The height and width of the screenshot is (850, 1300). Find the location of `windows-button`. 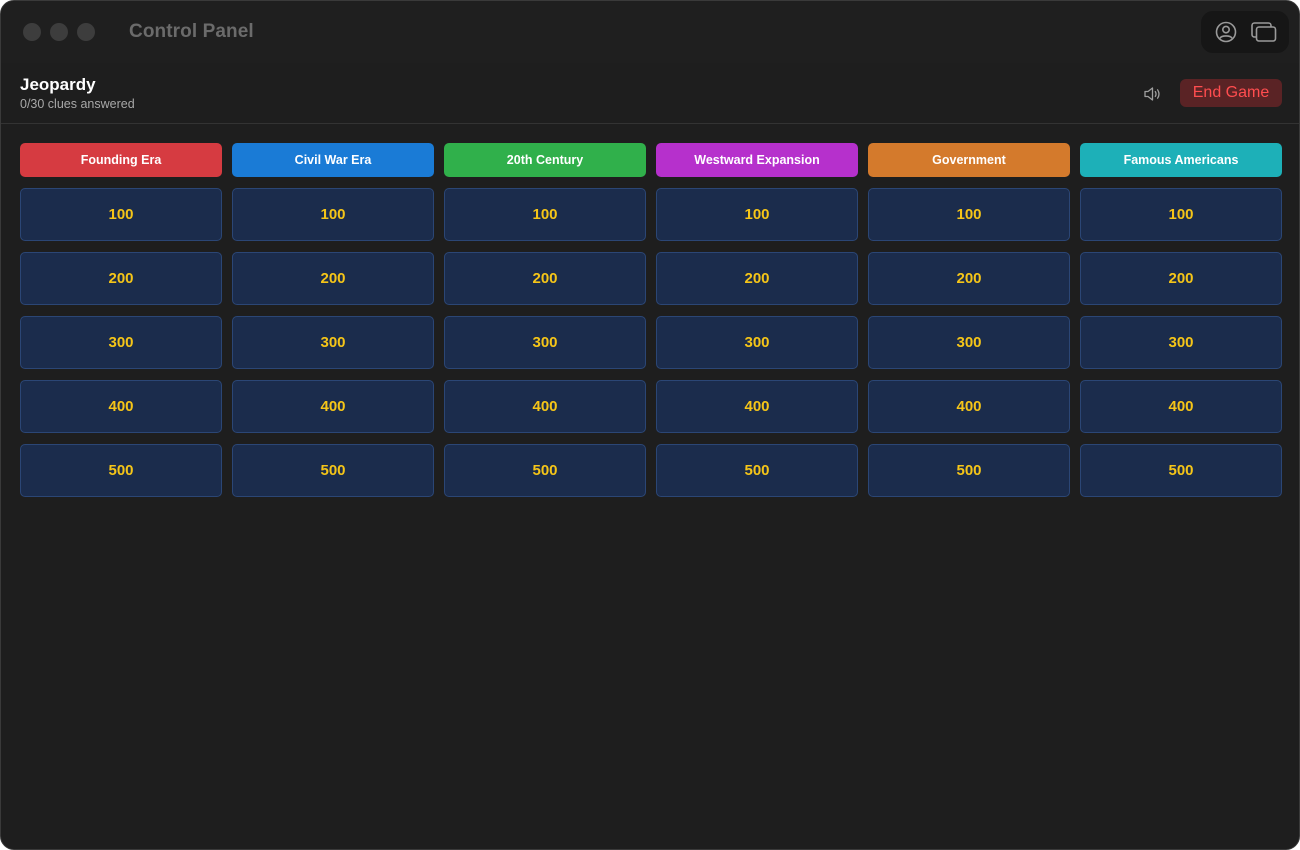

windows-button is located at coordinates (1264, 32).